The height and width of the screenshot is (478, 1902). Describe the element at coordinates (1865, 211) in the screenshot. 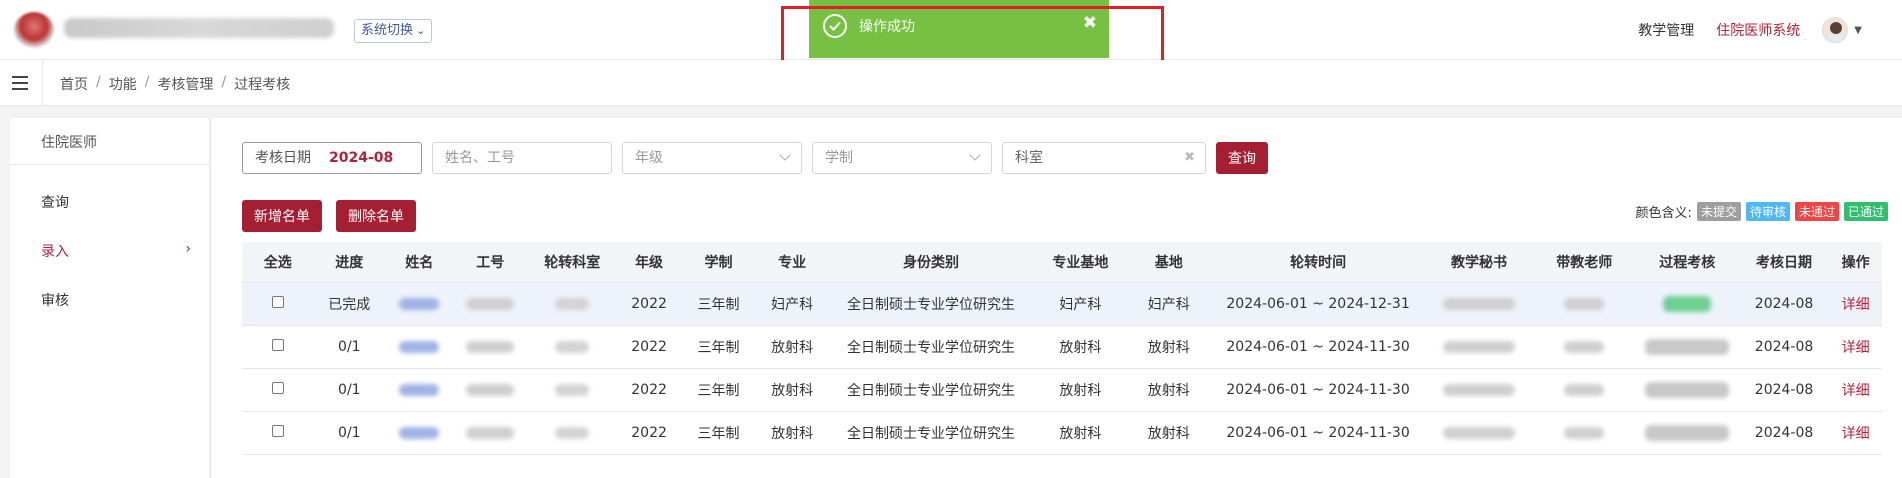

I see `status-badge-passed: 已通过` at that location.